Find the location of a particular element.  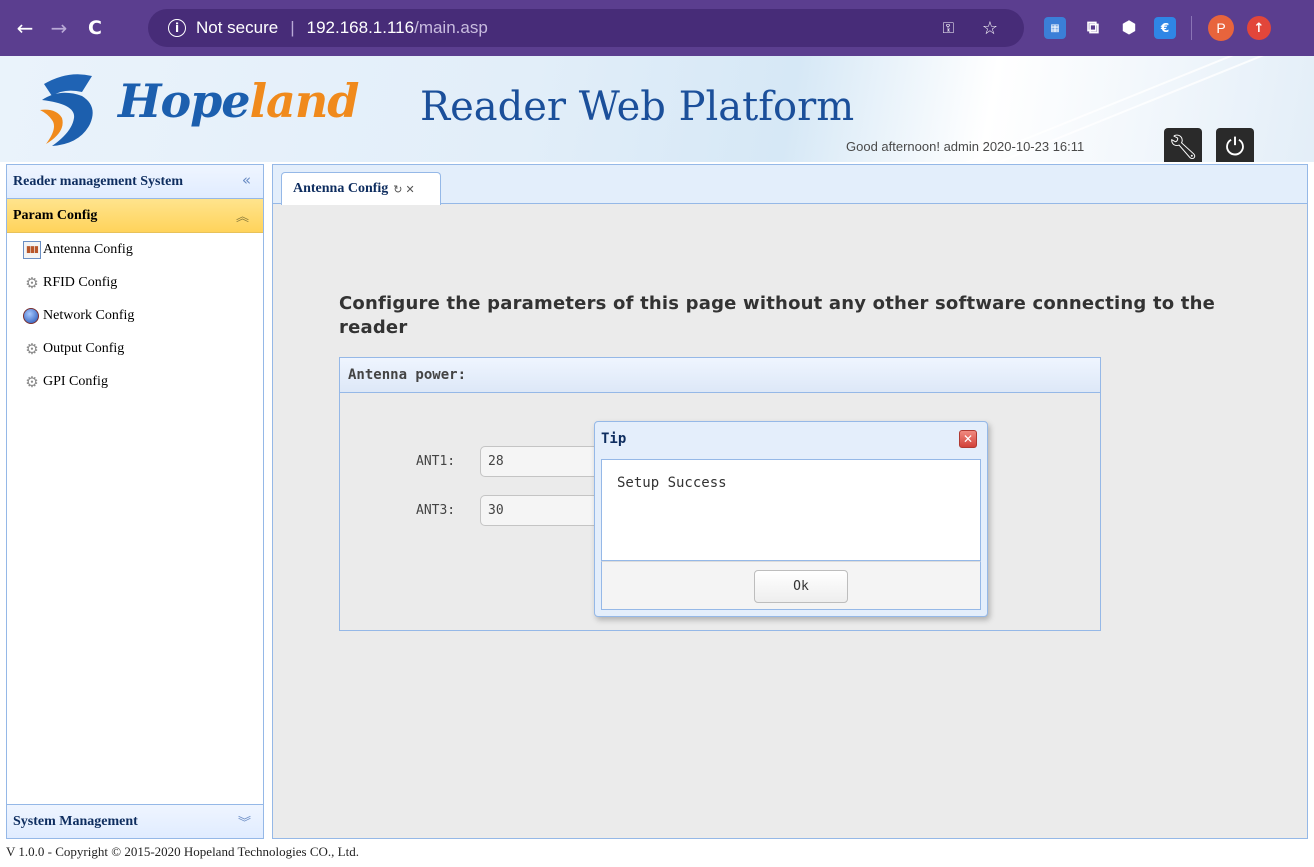

tab-label: Antenna Config is located at coordinates (341, 188).